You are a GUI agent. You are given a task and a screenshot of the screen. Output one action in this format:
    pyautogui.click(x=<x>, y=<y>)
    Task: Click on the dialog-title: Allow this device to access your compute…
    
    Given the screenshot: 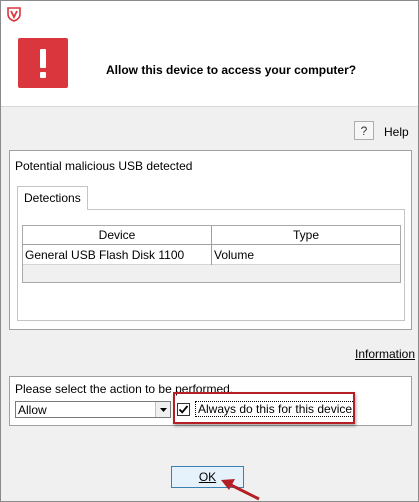 What is the action you would take?
    pyautogui.click(x=231, y=70)
    